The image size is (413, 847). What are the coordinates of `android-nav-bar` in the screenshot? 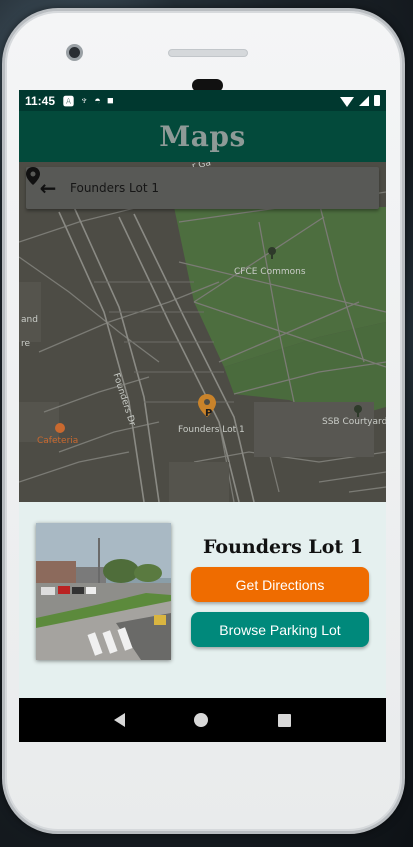 It's located at (202, 720).